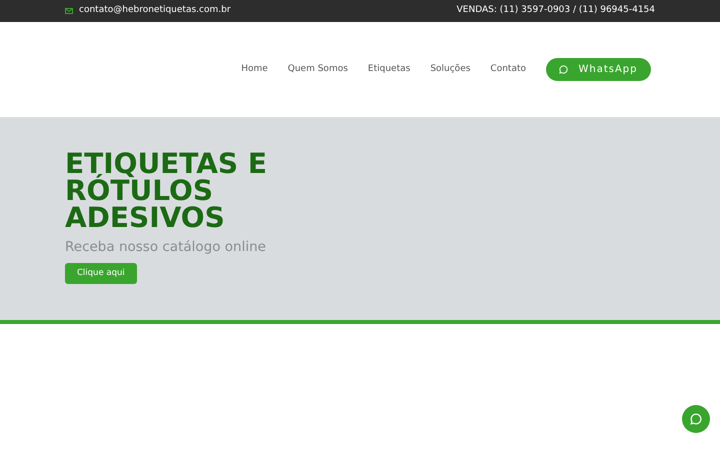  What do you see at coordinates (555, 11) in the screenshot?
I see `sales-phones: VENDAS: (11) 3597-0903 / (11) 96945-4154` at bounding box center [555, 11].